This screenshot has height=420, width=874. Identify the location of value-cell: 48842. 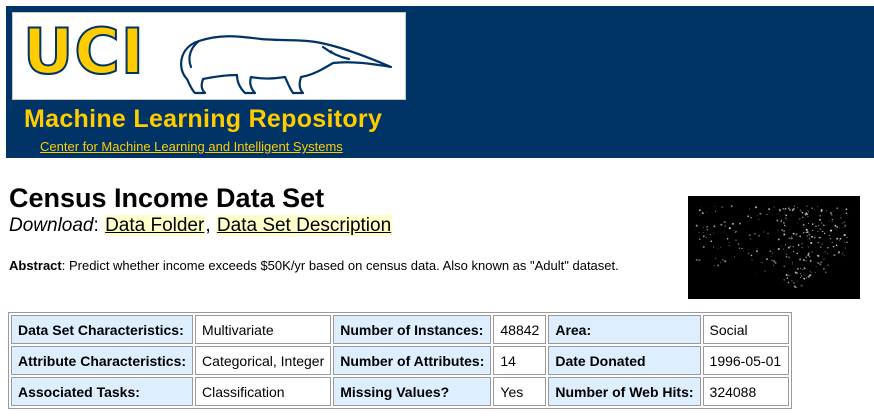
(520, 329).